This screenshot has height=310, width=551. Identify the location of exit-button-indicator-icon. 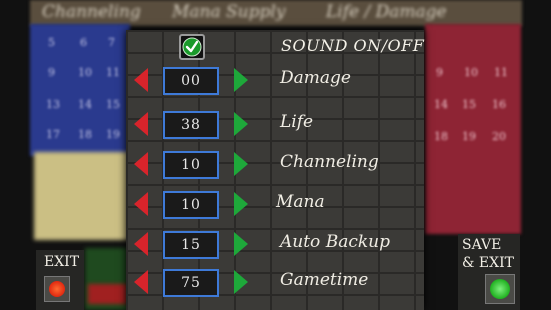
(57, 289).